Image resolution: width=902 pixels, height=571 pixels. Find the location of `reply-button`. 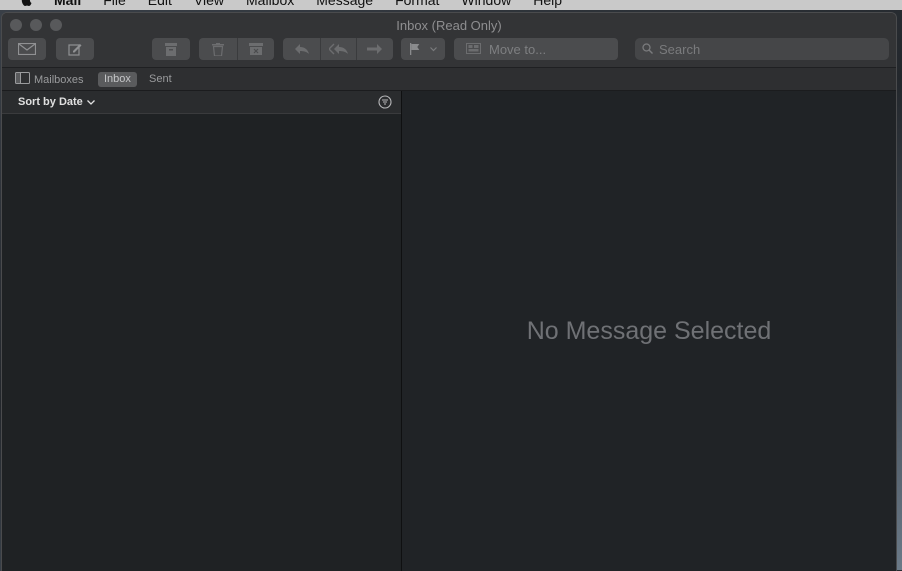

reply-button is located at coordinates (301, 49).